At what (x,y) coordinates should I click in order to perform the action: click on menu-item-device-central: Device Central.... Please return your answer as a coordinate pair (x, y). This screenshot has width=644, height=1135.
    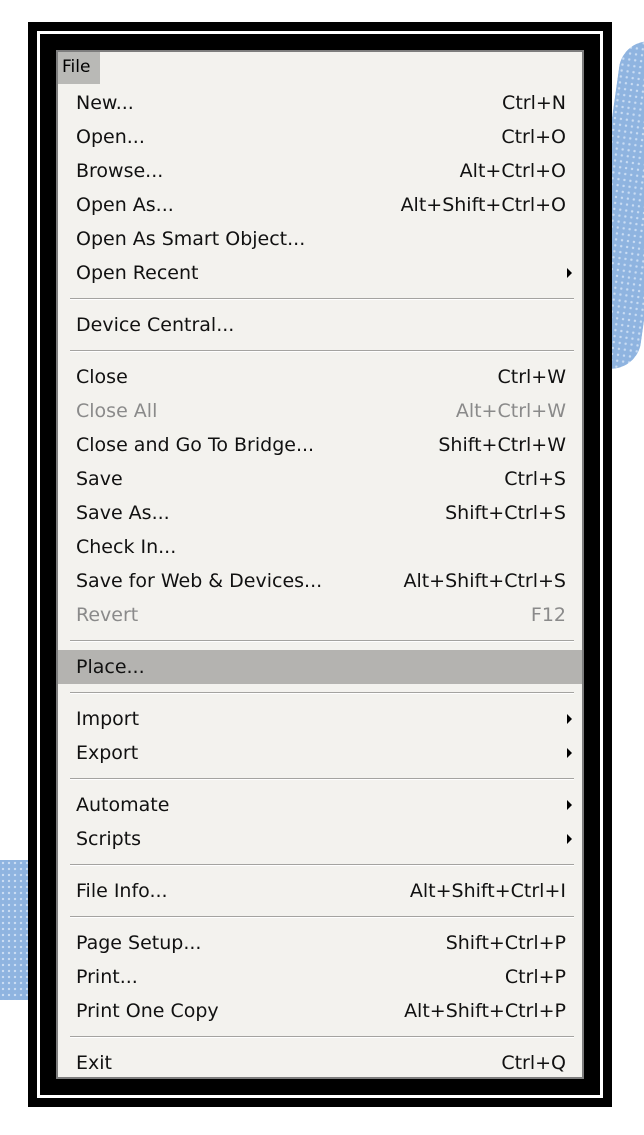
    Looking at the image, I should click on (320, 325).